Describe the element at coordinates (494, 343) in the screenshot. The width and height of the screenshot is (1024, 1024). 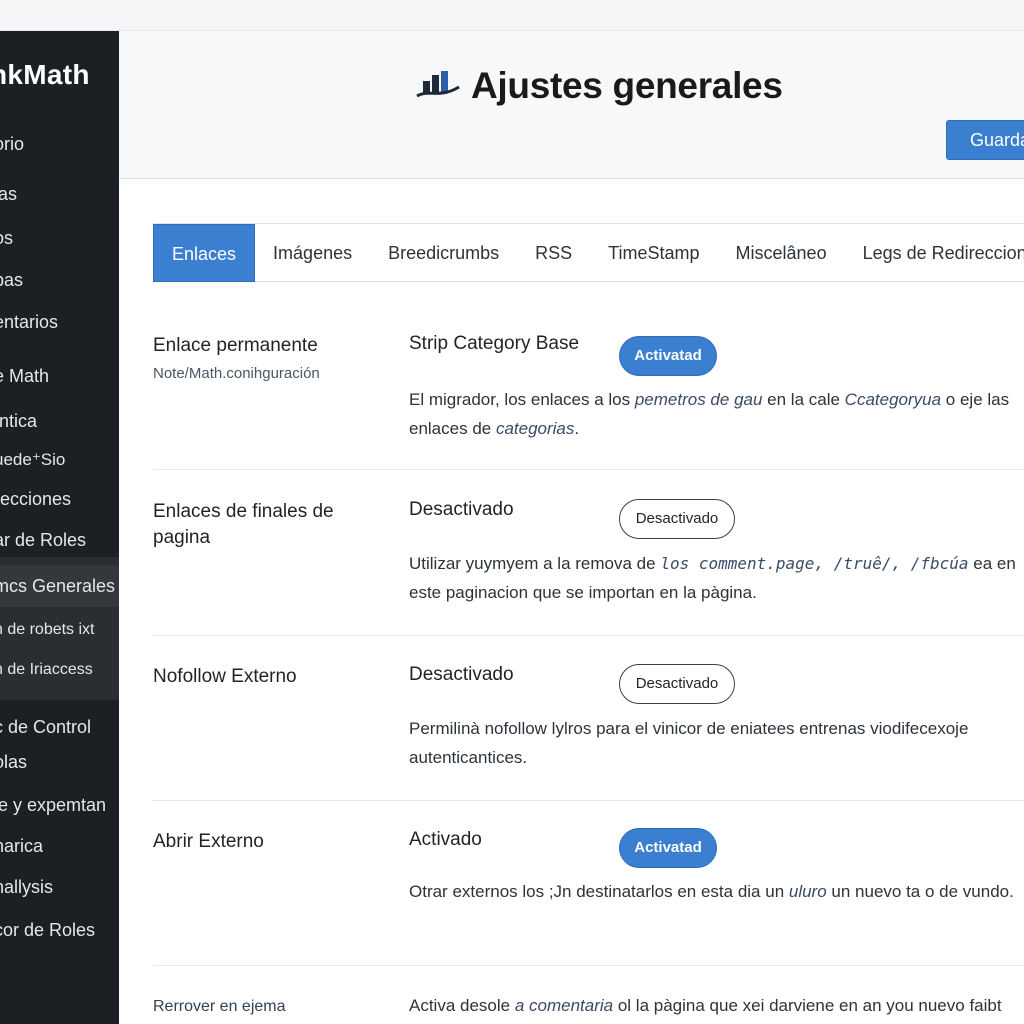
I see `setting-name: Strip Category Base` at that location.